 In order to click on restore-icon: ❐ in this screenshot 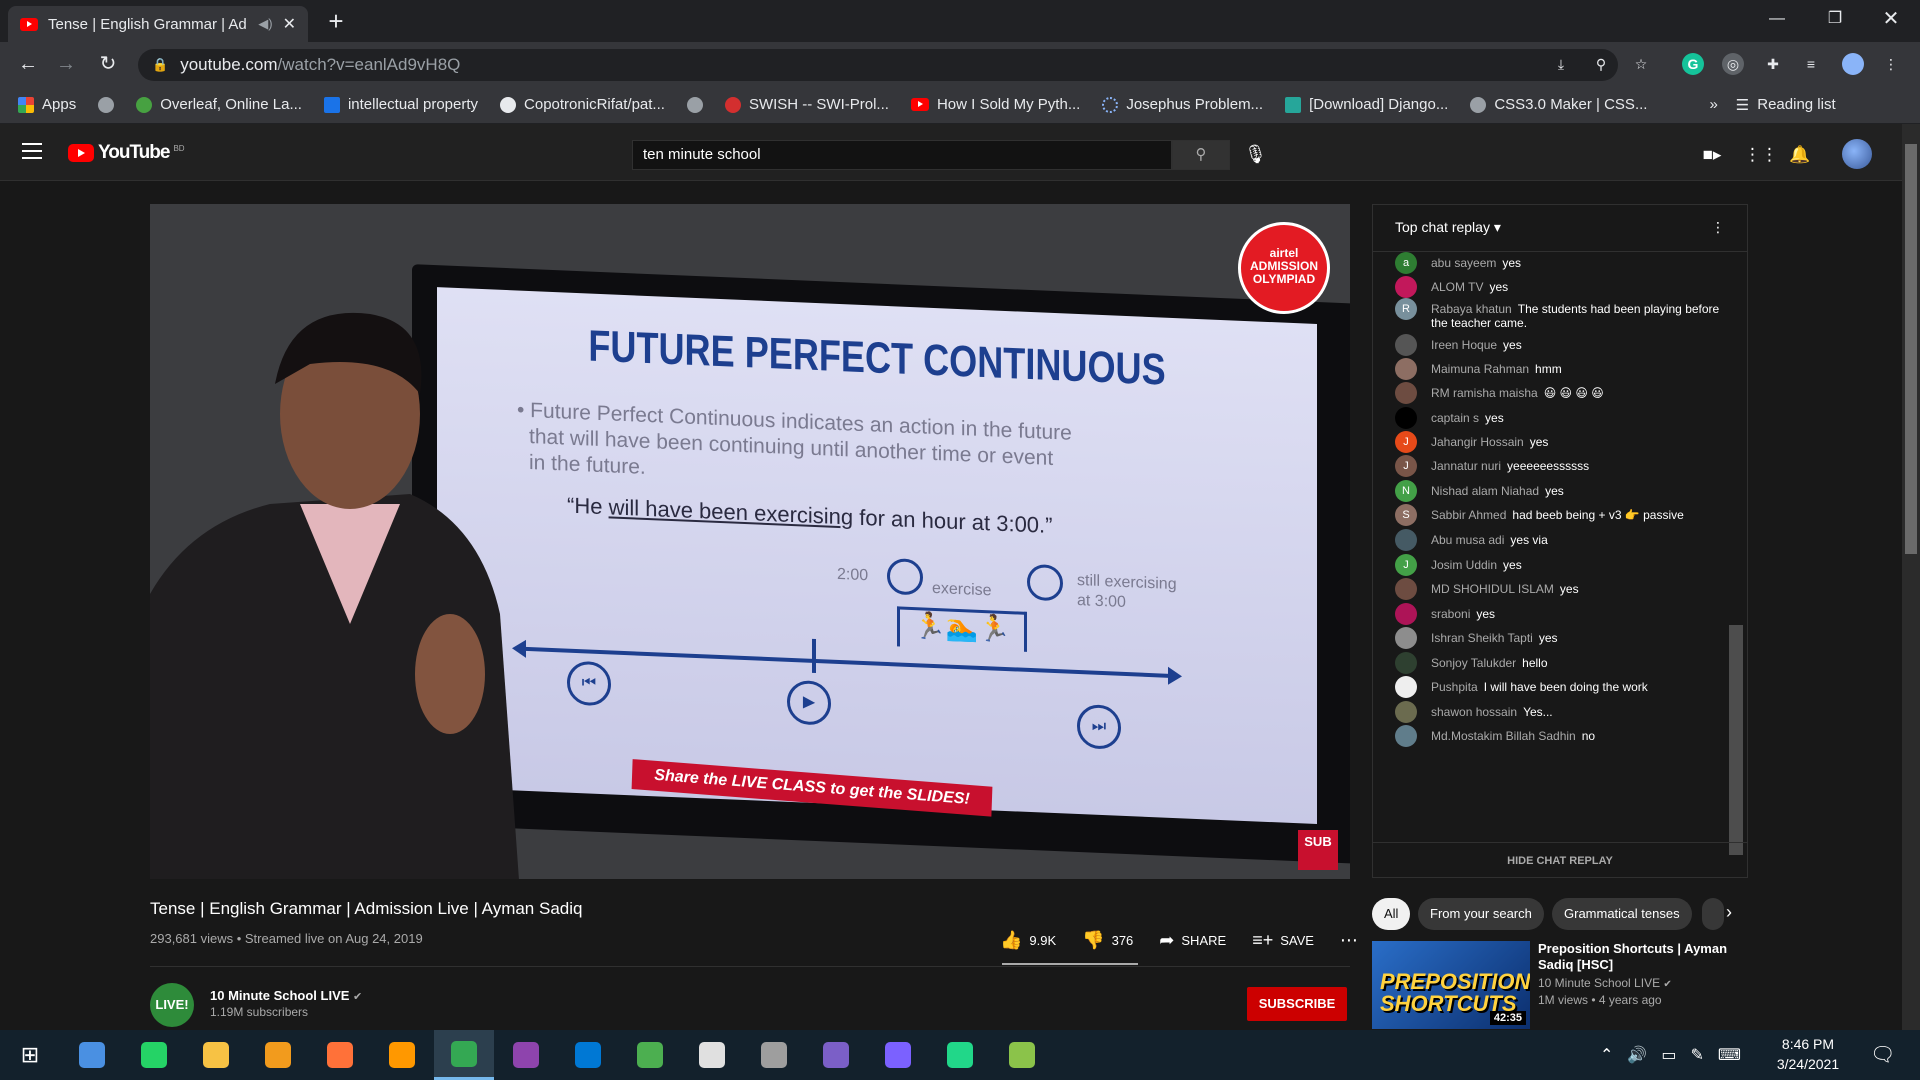, I will do `click(1835, 20)`.